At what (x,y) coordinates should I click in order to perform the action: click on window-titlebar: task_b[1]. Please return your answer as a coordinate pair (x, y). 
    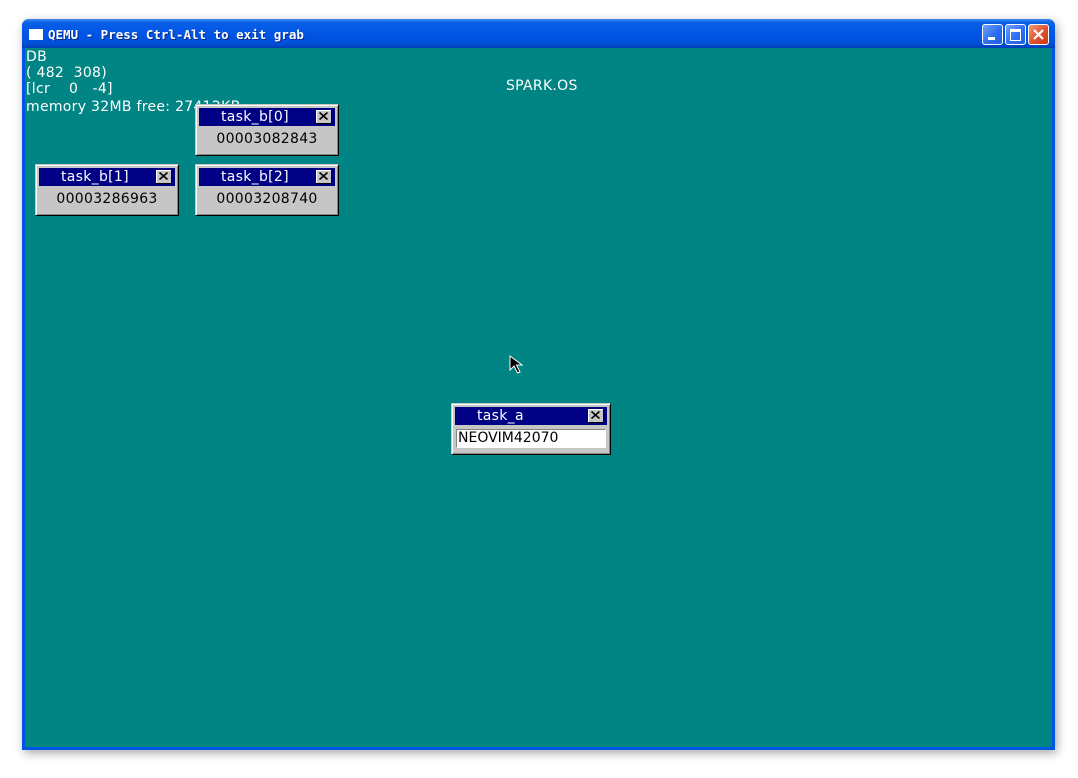
    Looking at the image, I should click on (107, 177).